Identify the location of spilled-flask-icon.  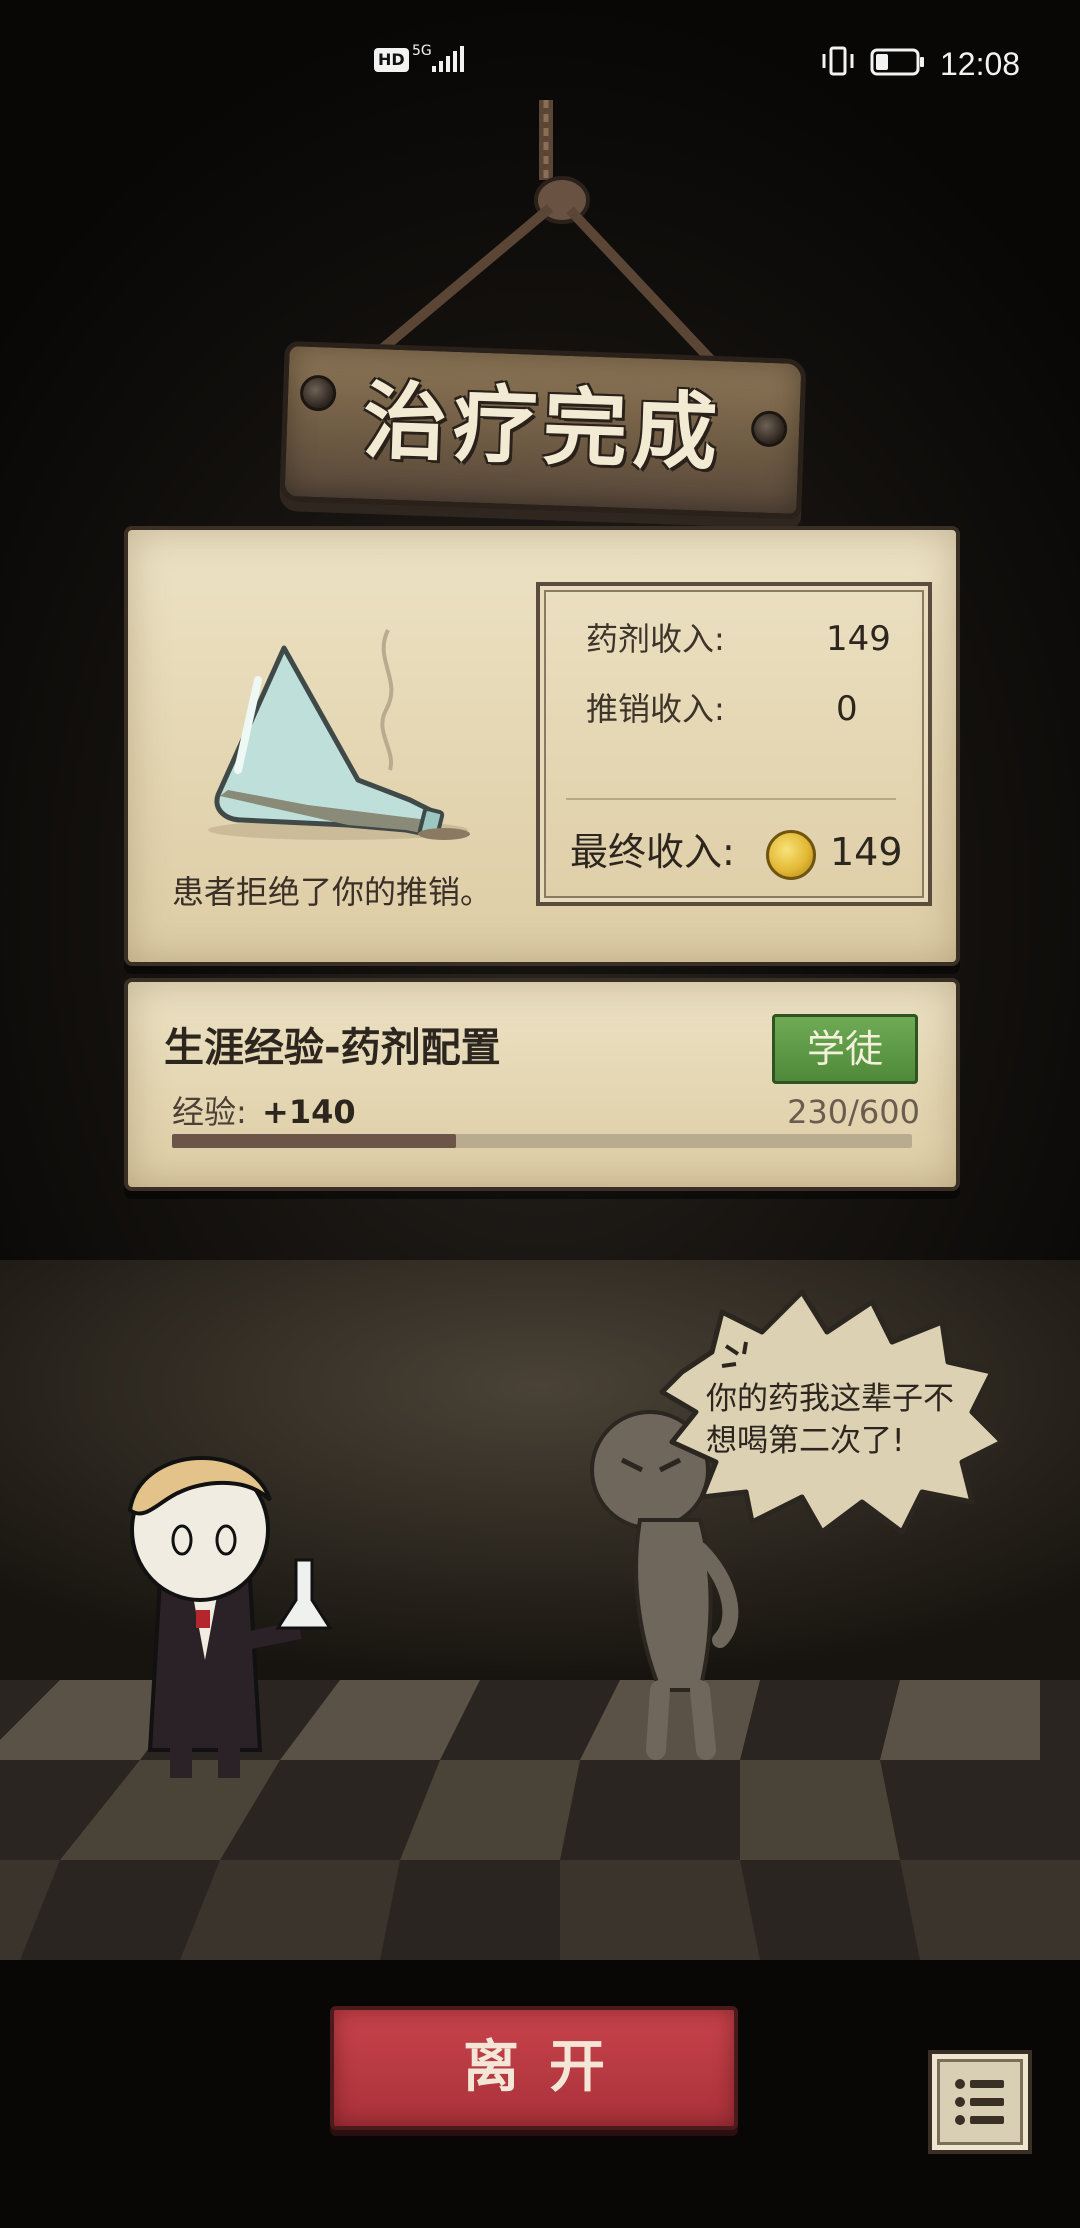
(339, 734).